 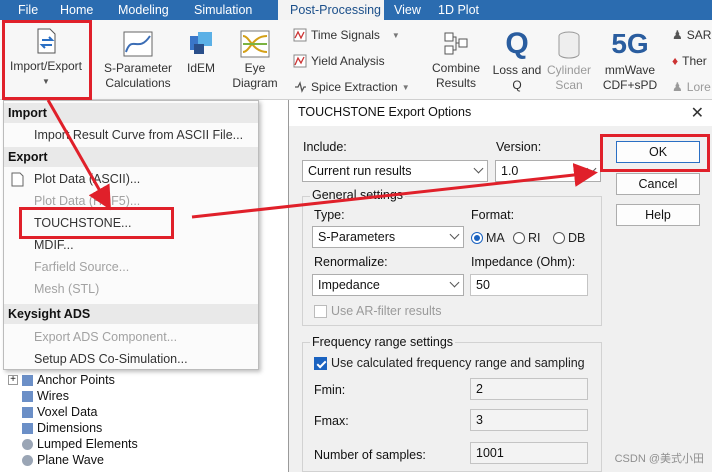 I want to click on idem-label: IdEM, so click(x=200, y=68).